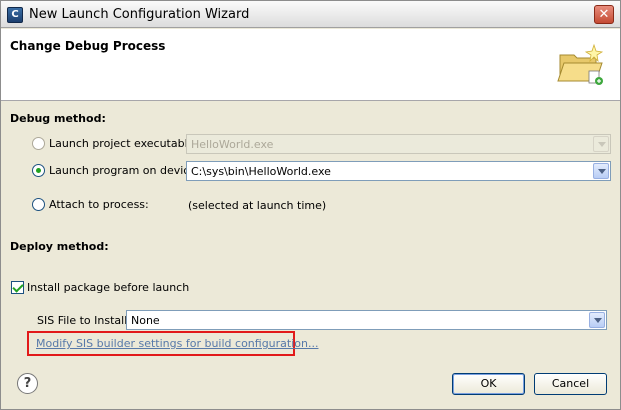 The width and height of the screenshot is (621, 410). I want to click on ok-button: OK, so click(488, 384).